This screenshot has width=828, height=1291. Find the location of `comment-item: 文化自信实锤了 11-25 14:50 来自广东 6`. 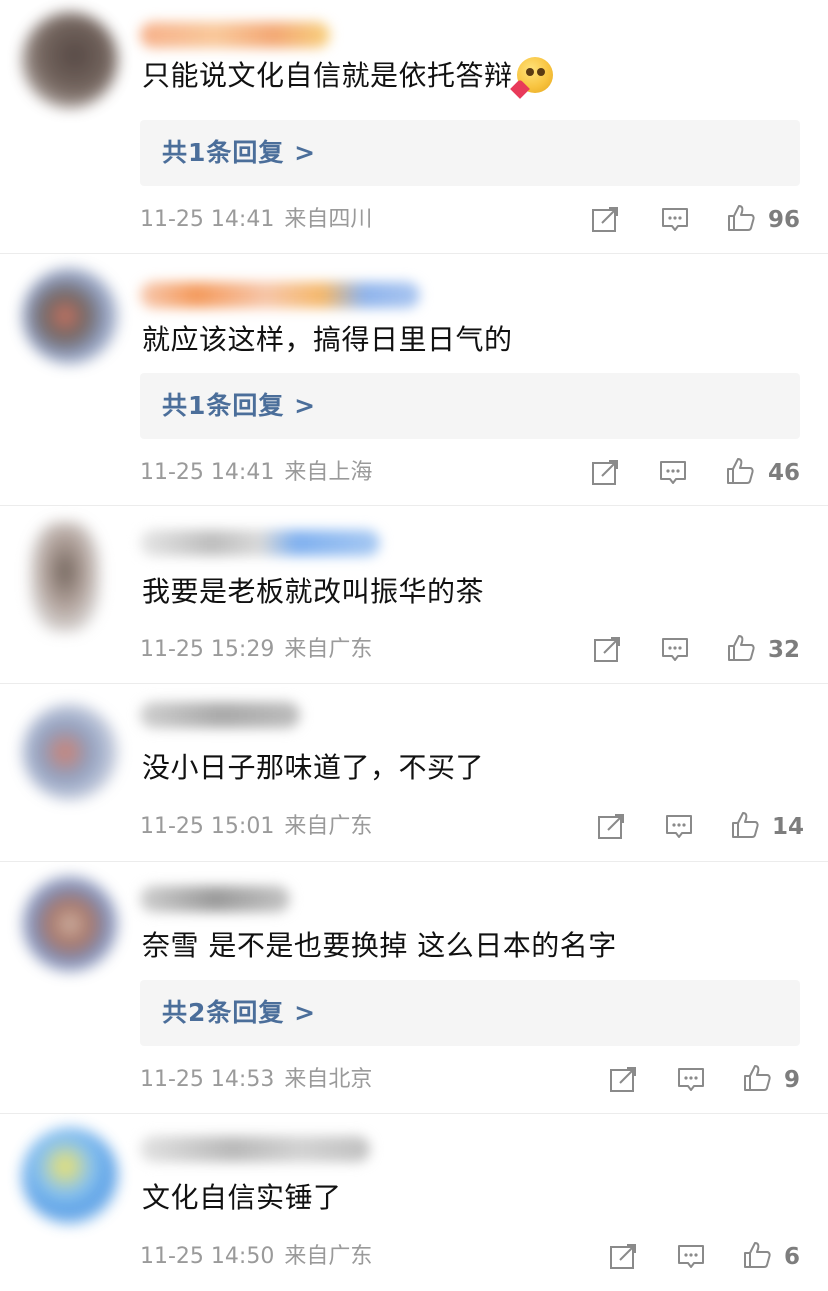

comment-item: 文化自信实锤了 11-25 14:50 来自广东 6 is located at coordinates (414, 1202).